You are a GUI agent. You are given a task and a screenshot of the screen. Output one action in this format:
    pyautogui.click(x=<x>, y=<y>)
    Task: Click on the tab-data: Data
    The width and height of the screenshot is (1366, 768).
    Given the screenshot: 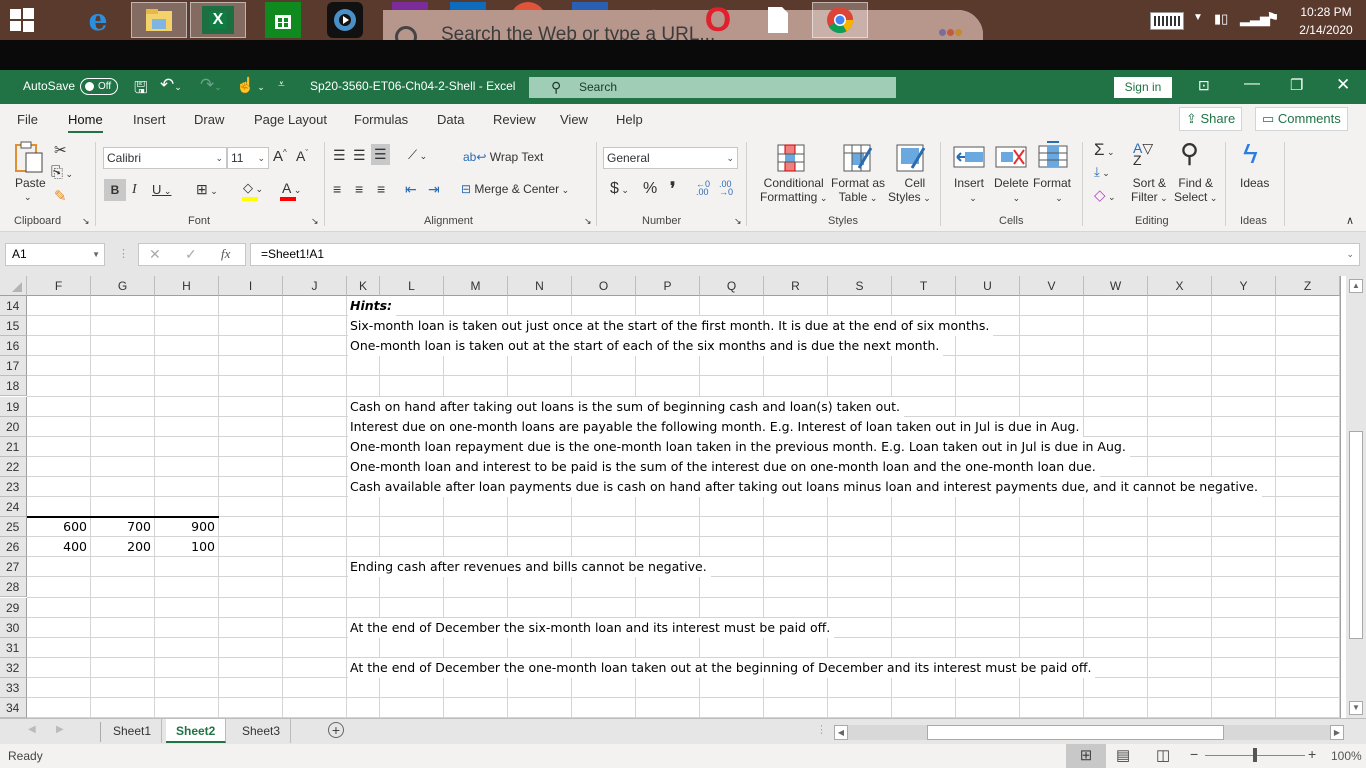 What is the action you would take?
    pyautogui.click(x=450, y=119)
    